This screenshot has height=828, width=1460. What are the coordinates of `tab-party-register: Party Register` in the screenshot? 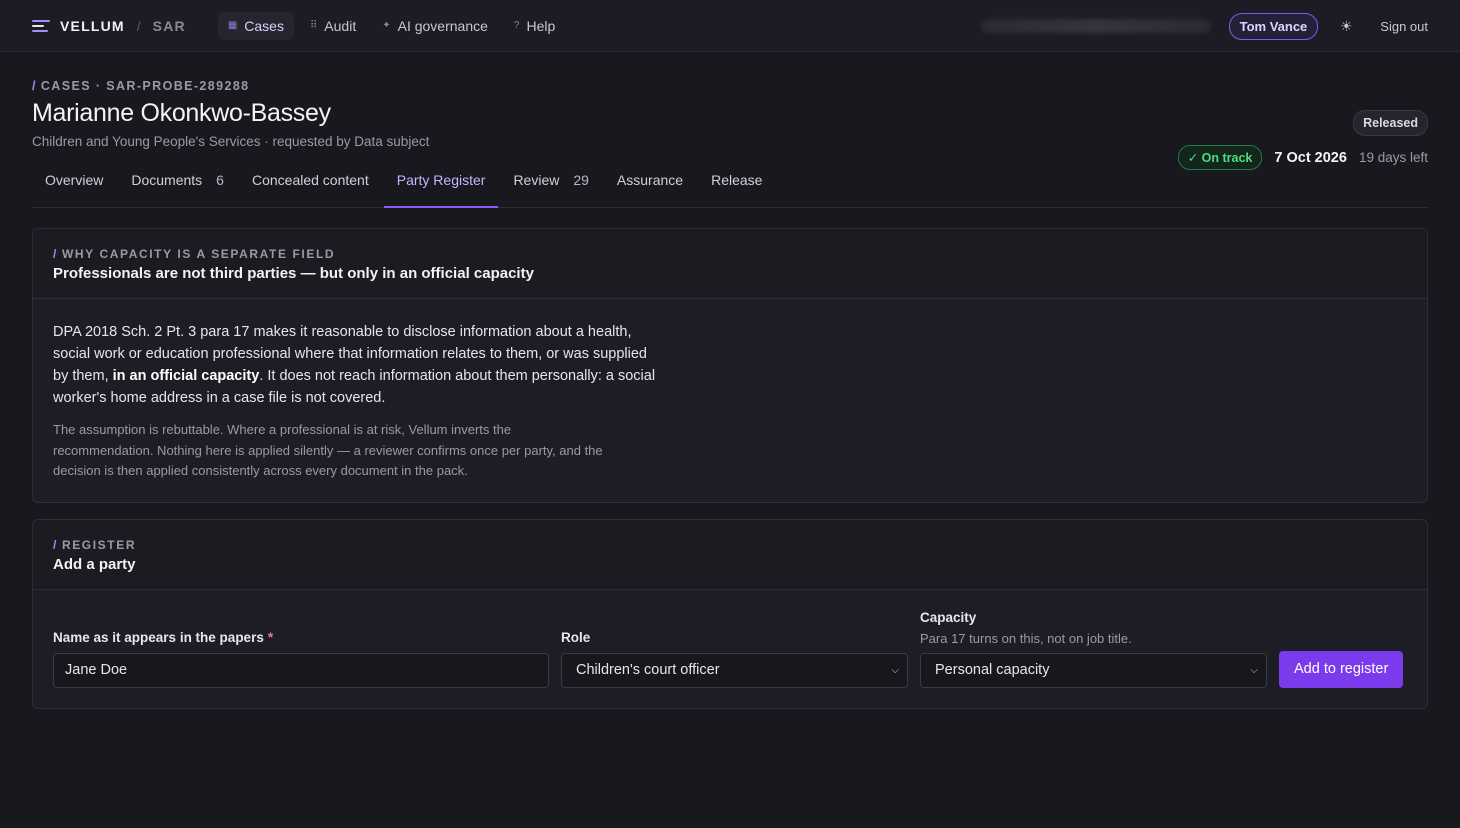 It's located at (441, 188).